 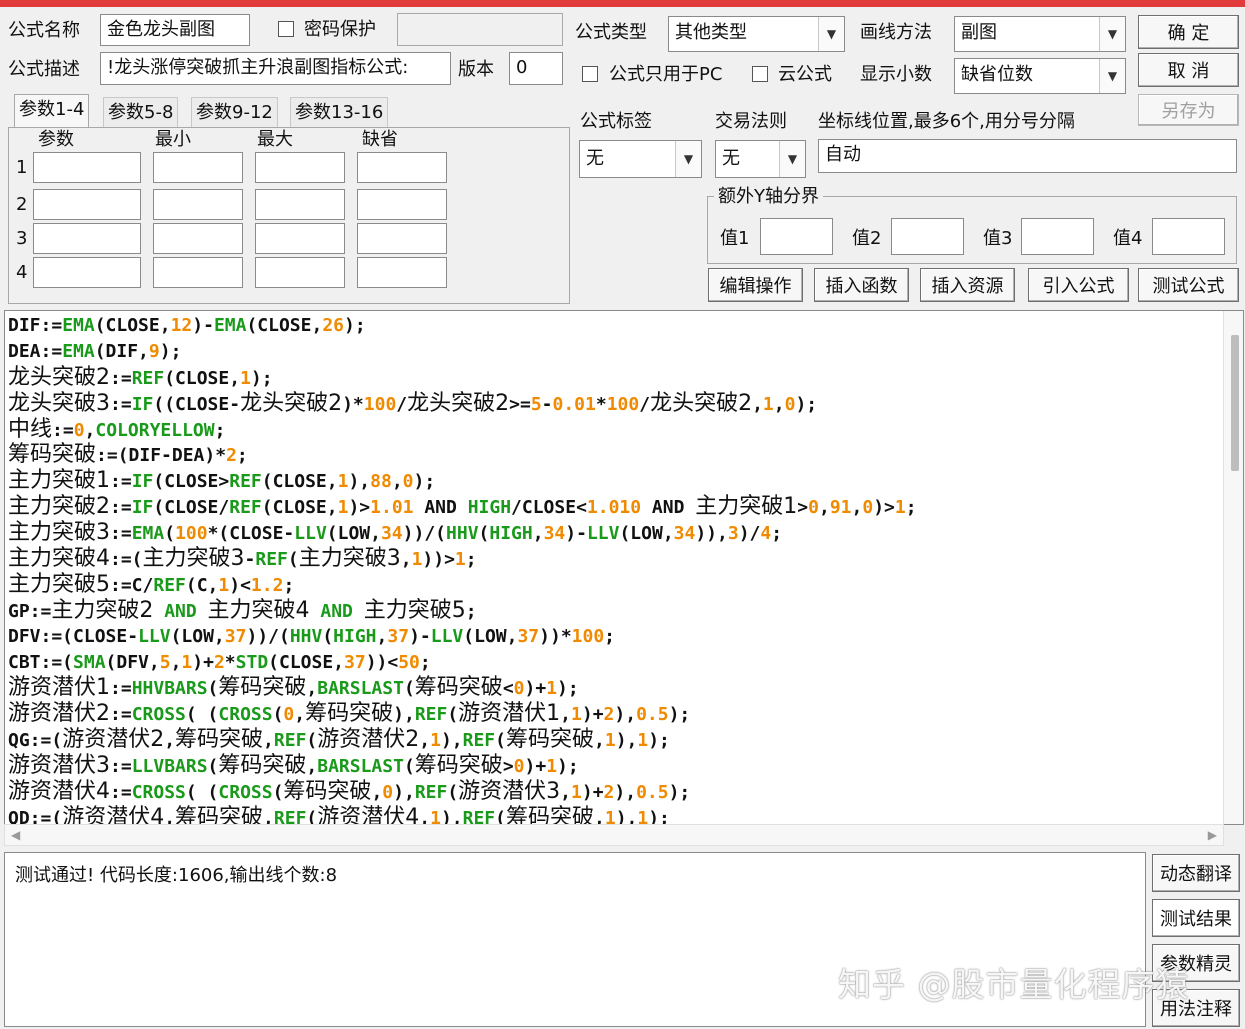 What do you see at coordinates (614, 835) in the screenshot?
I see `horizontal-scrollbar: ◀ ▶` at bounding box center [614, 835].